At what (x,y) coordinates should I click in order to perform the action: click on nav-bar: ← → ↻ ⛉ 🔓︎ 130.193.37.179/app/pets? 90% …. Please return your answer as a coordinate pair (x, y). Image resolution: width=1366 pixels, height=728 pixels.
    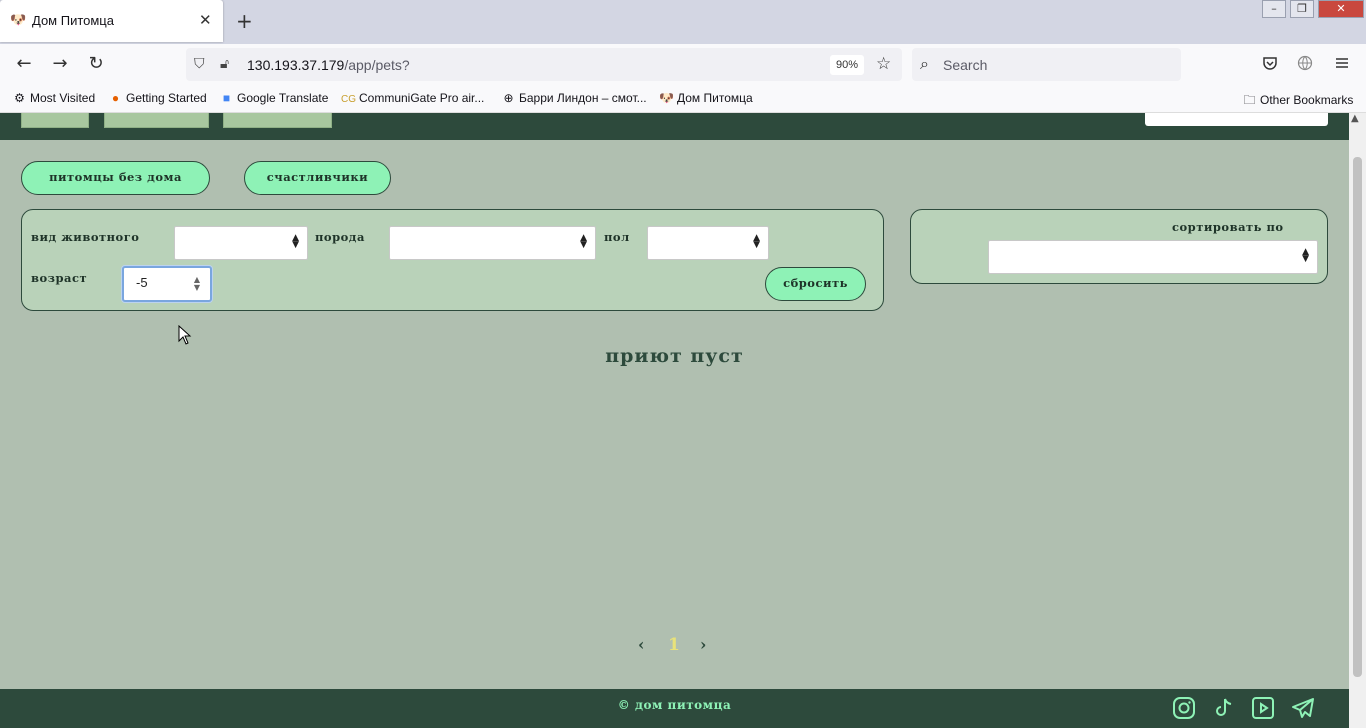
    Looking at the image, I should click on (683, 65).